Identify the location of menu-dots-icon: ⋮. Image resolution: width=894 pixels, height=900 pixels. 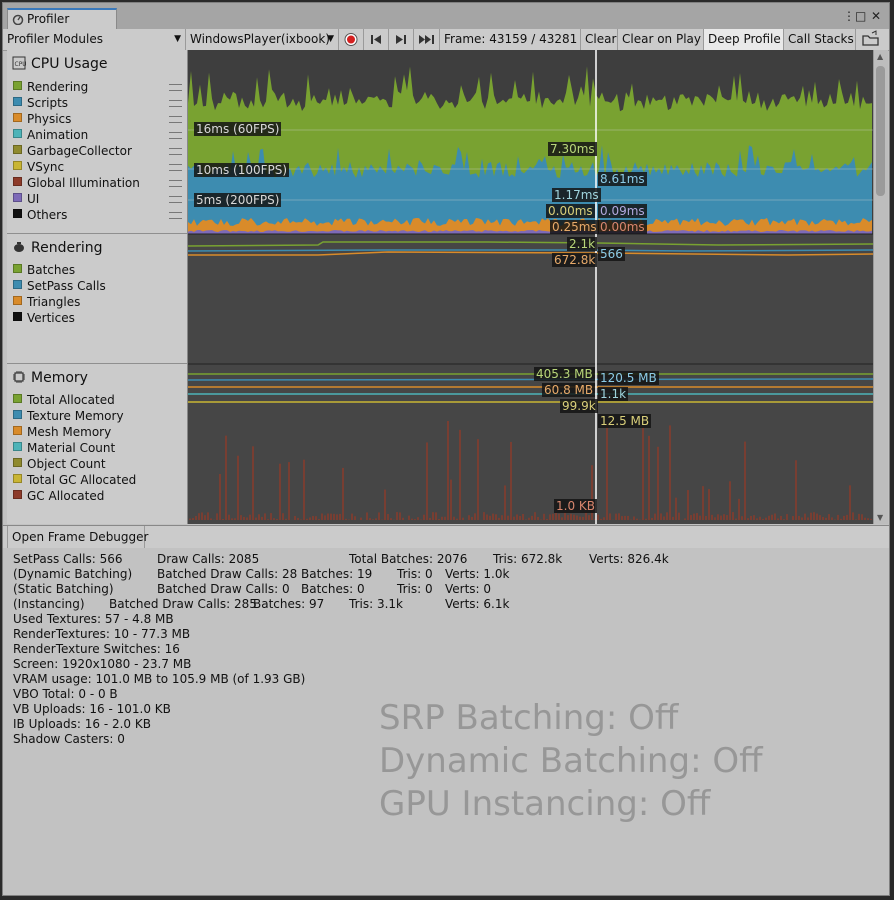
(849, 16).